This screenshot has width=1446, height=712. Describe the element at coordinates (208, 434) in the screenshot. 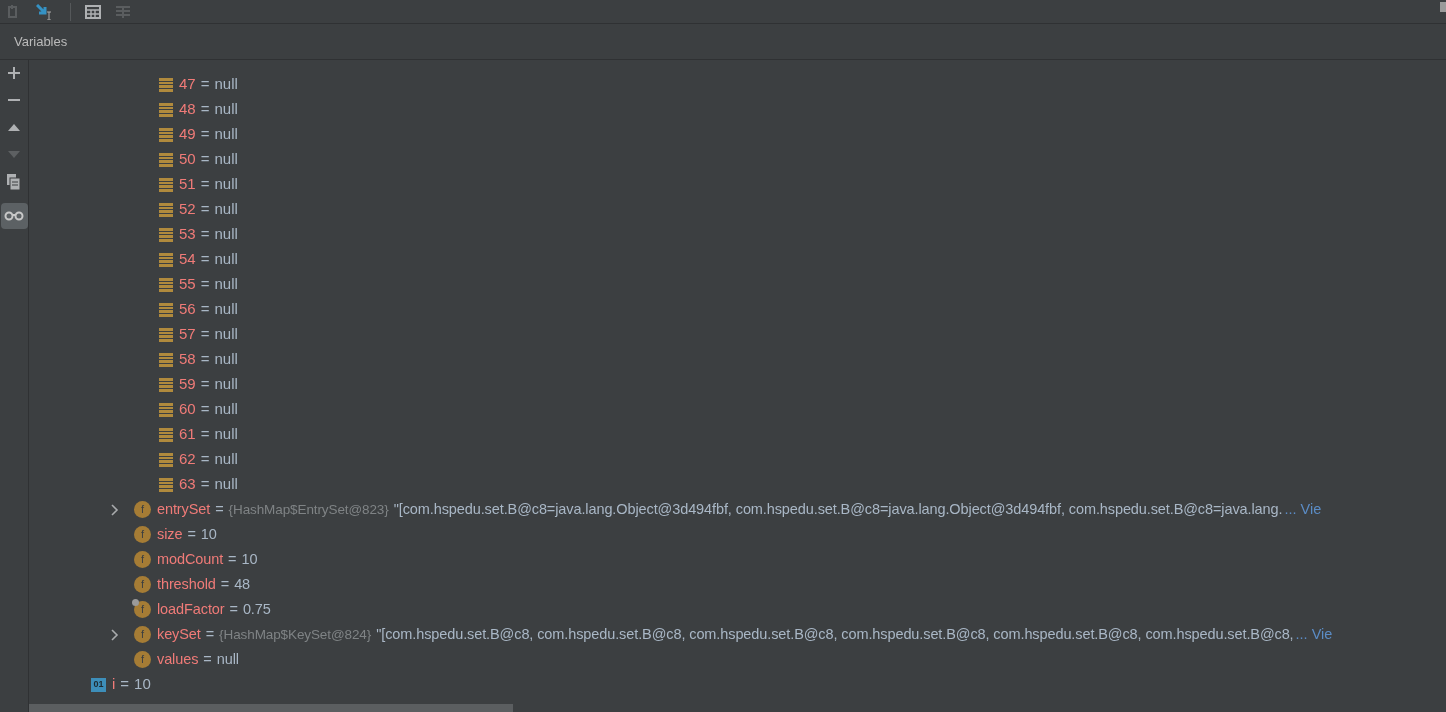

I see `variable-entry: 61 = null` at that location.